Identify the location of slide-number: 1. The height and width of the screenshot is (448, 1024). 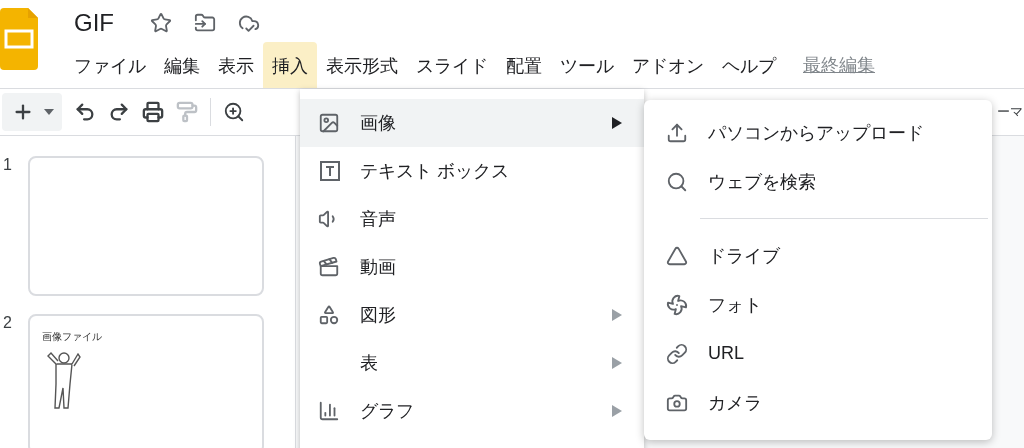
(7, 165).